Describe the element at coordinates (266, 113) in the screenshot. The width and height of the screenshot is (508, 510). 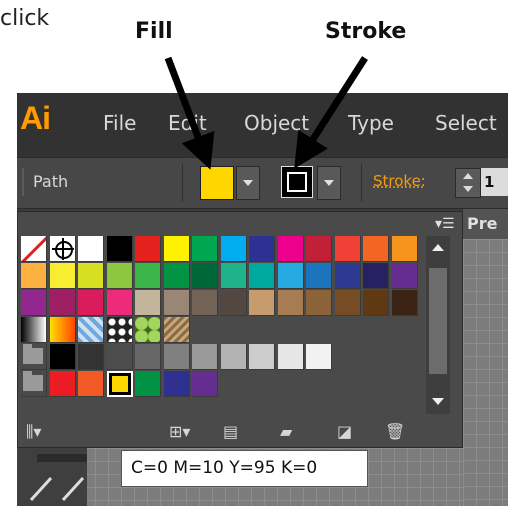
I see `arrow-annotations` at that location.